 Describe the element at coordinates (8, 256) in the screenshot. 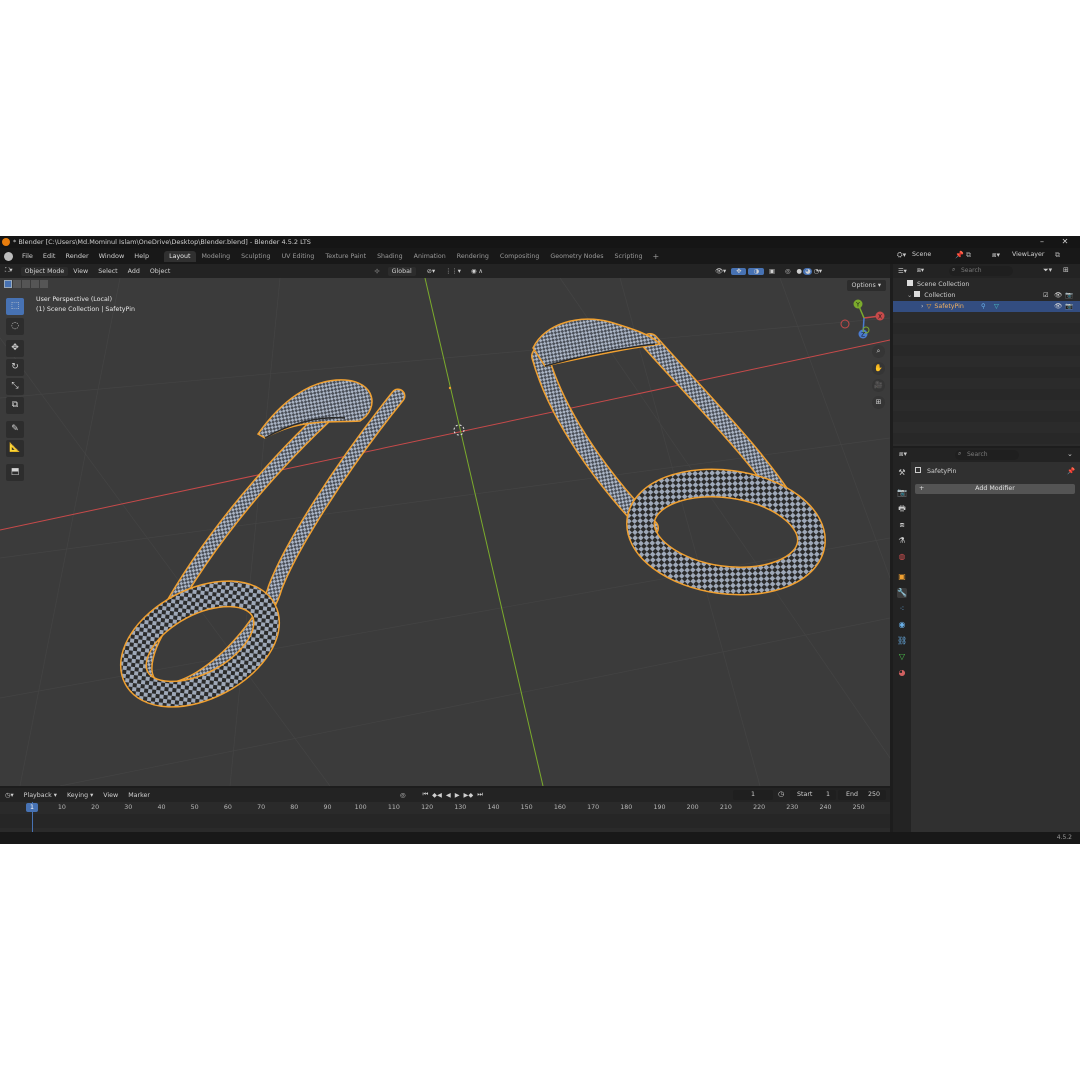

I see `blender-menu-icon` at that location.